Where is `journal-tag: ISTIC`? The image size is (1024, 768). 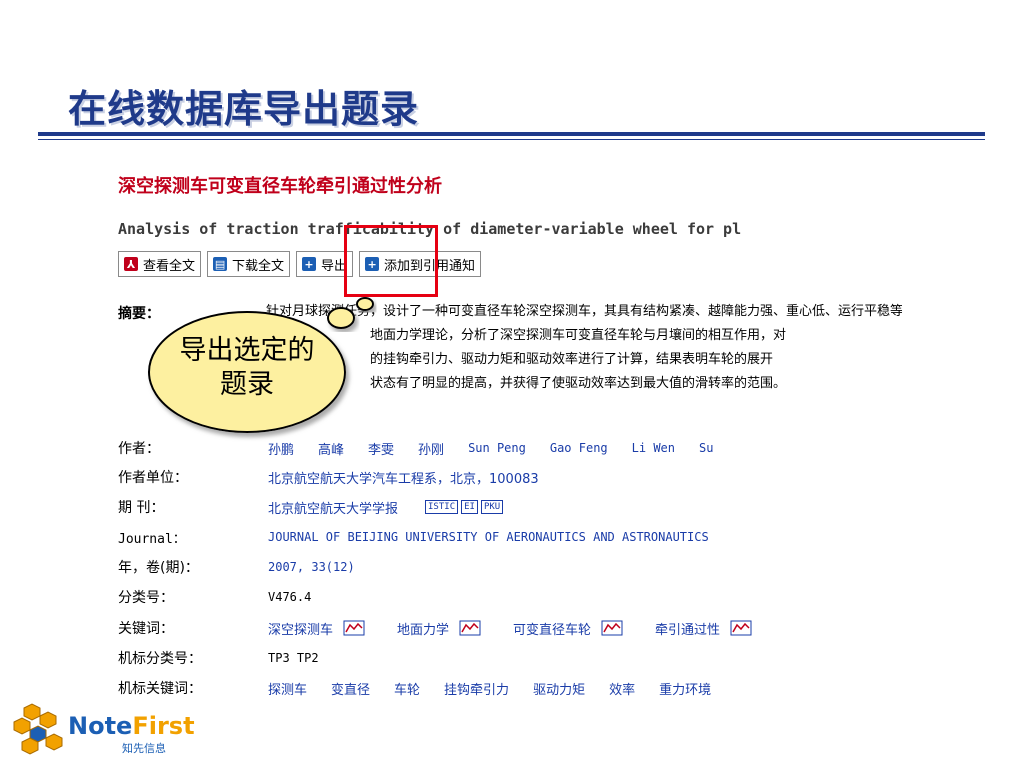 journal-tag: ISTIC is located at coordinates (442, 507).